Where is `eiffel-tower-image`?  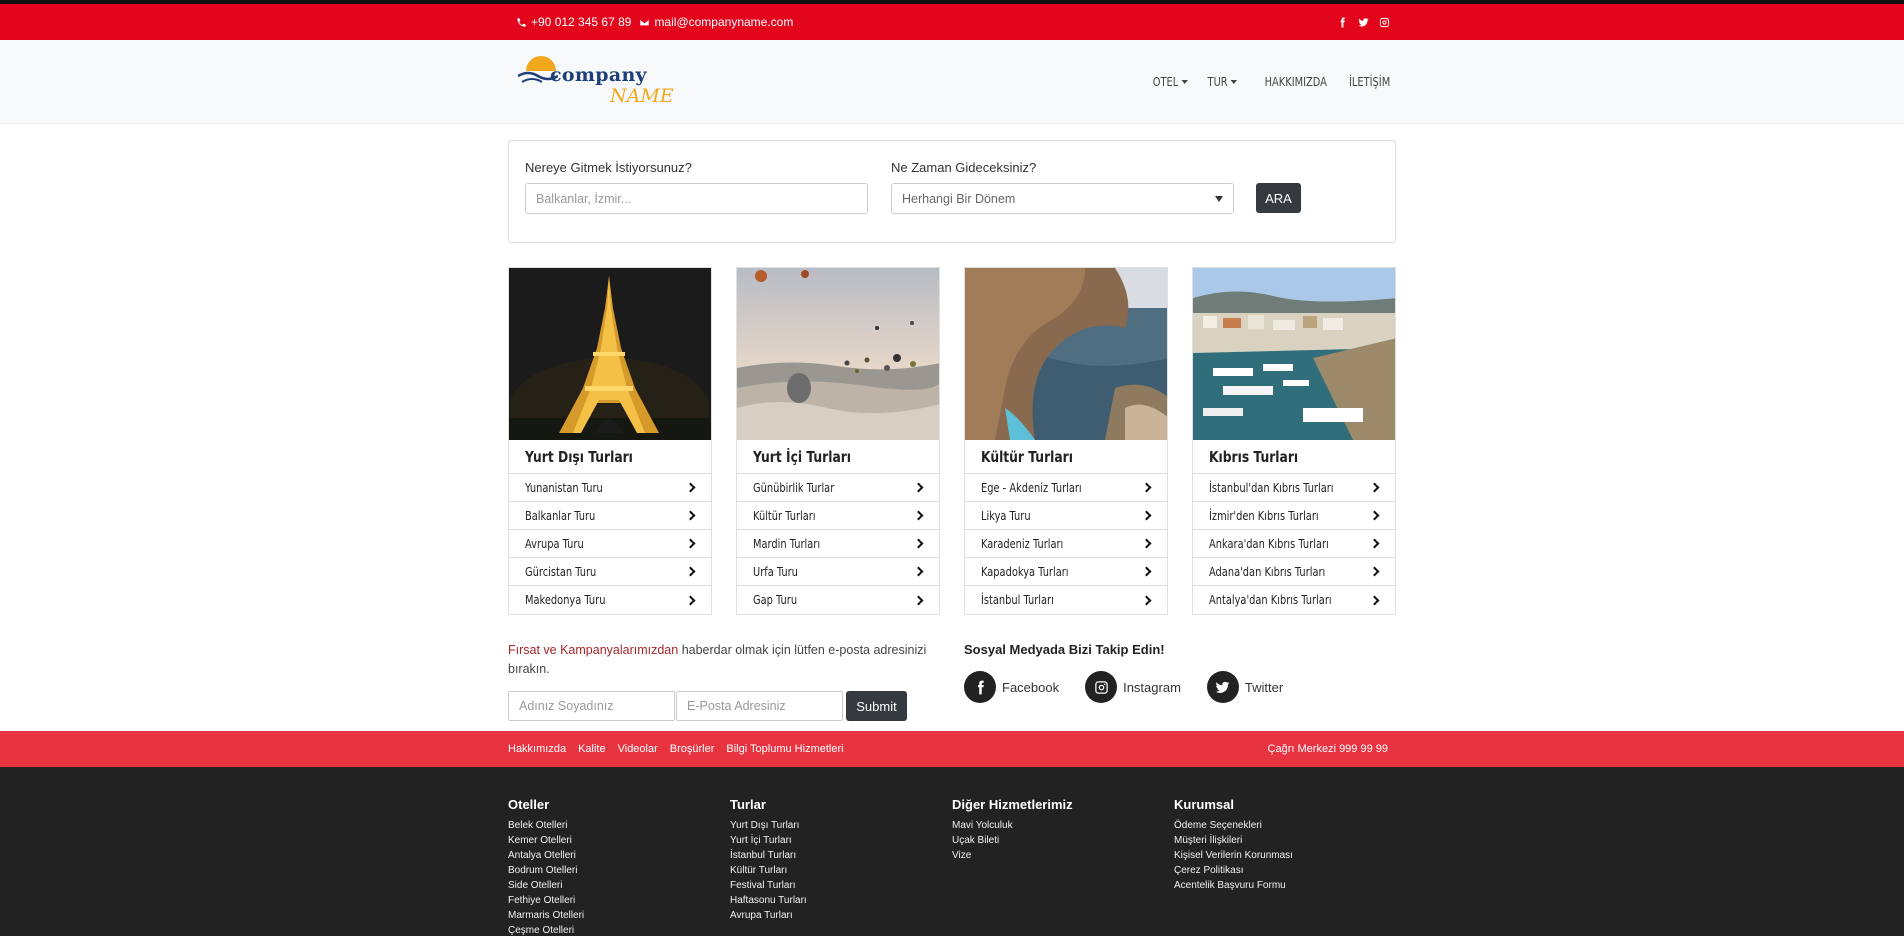 eiffel-tower-image is located at coordinates (610, 354).